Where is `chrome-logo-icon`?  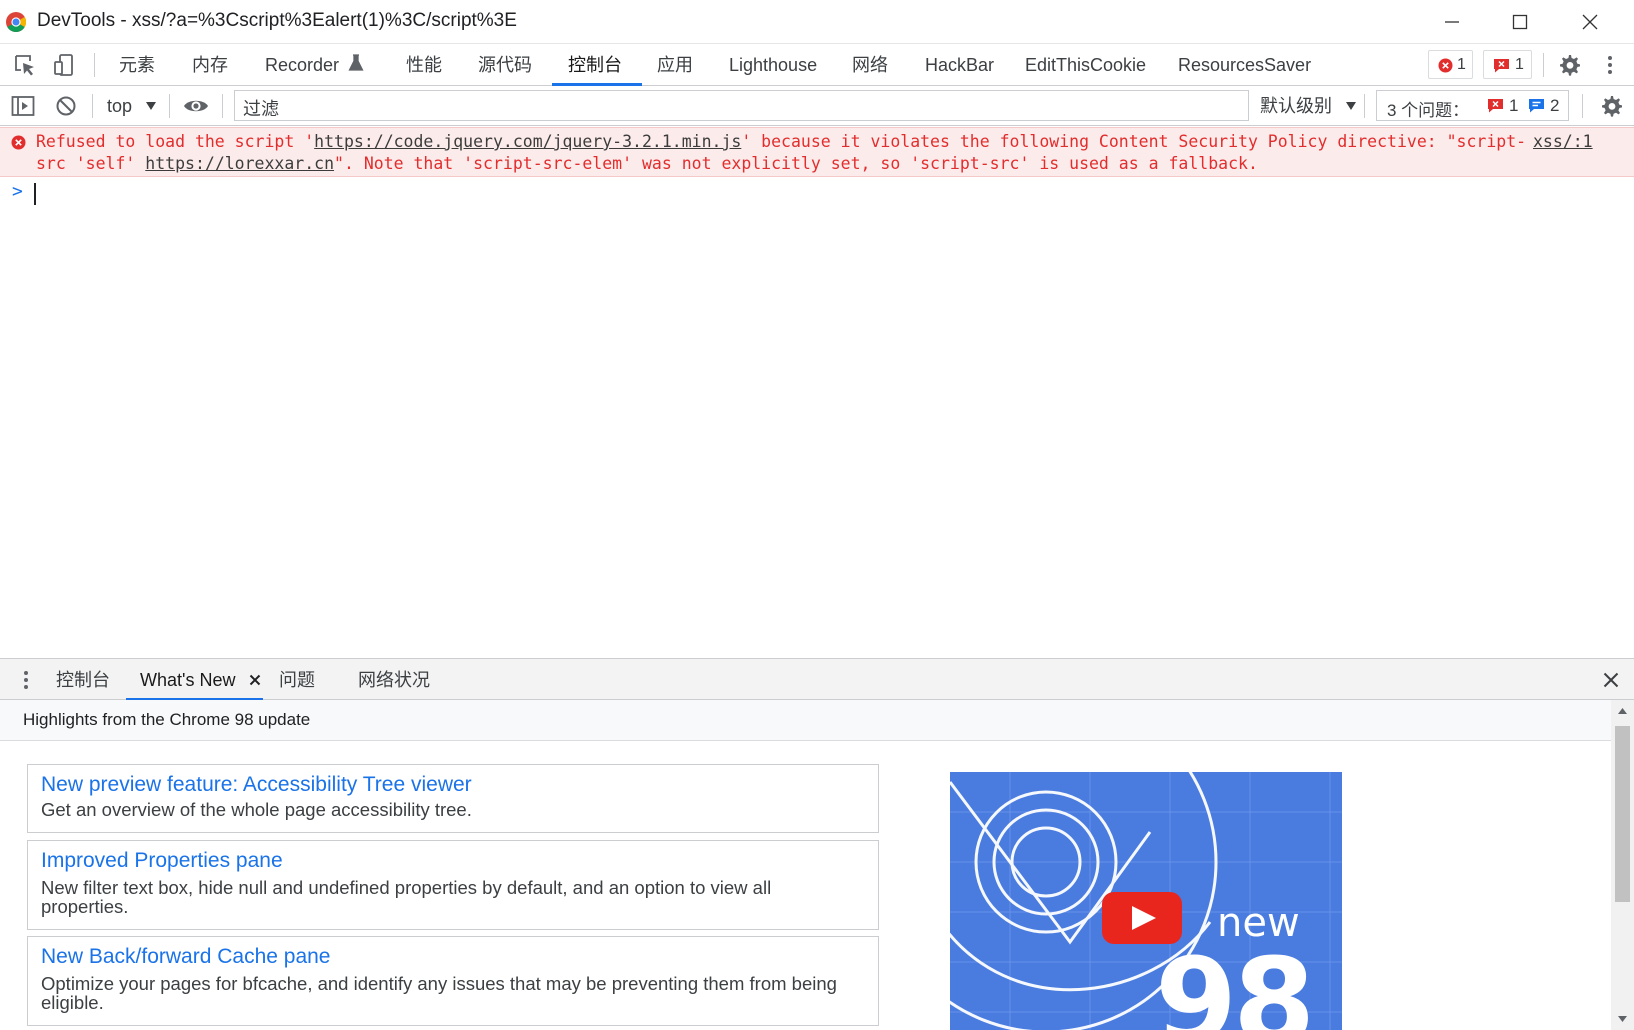 chrome-logo-icon is located at coordinates (16, 22).